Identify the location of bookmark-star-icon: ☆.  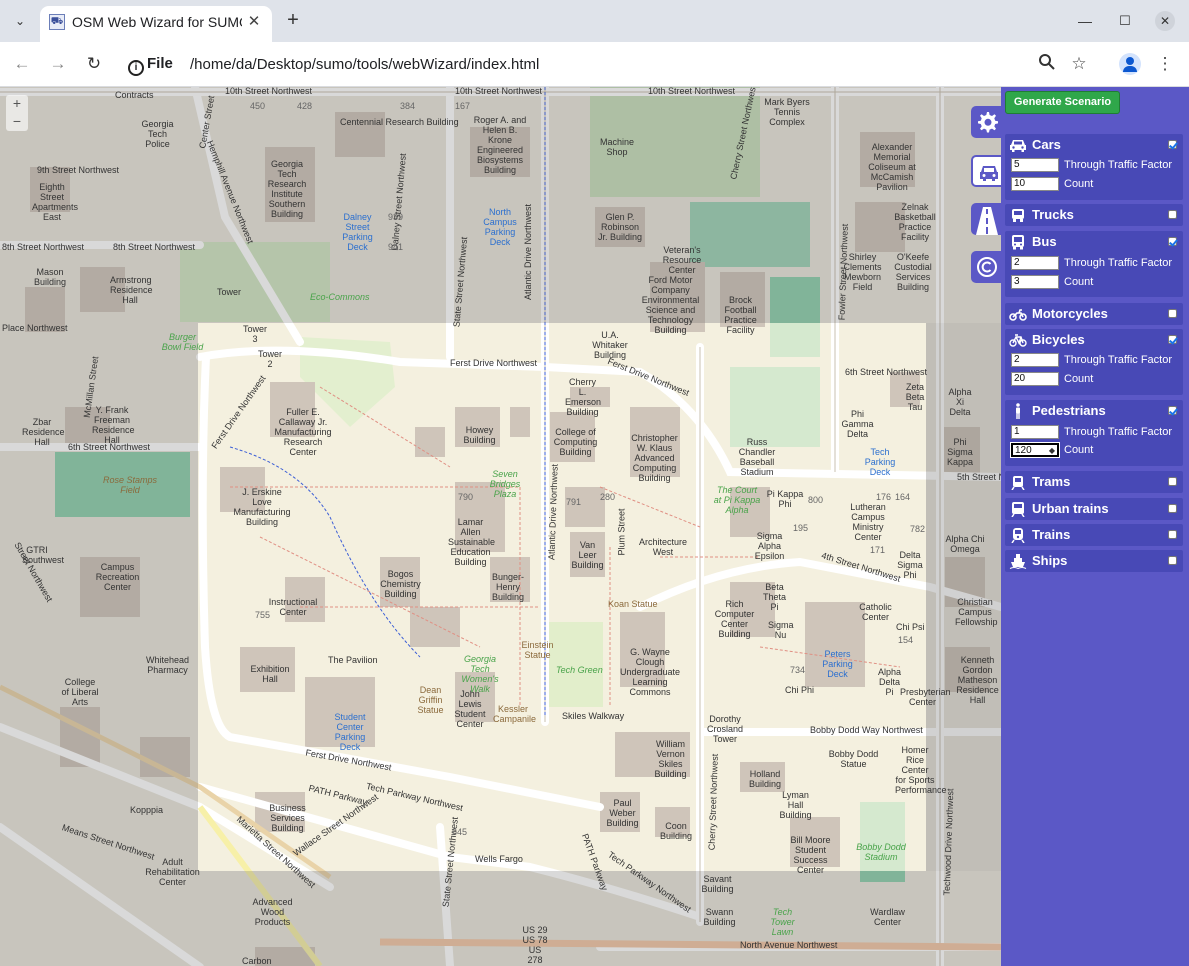
(1079, 64).